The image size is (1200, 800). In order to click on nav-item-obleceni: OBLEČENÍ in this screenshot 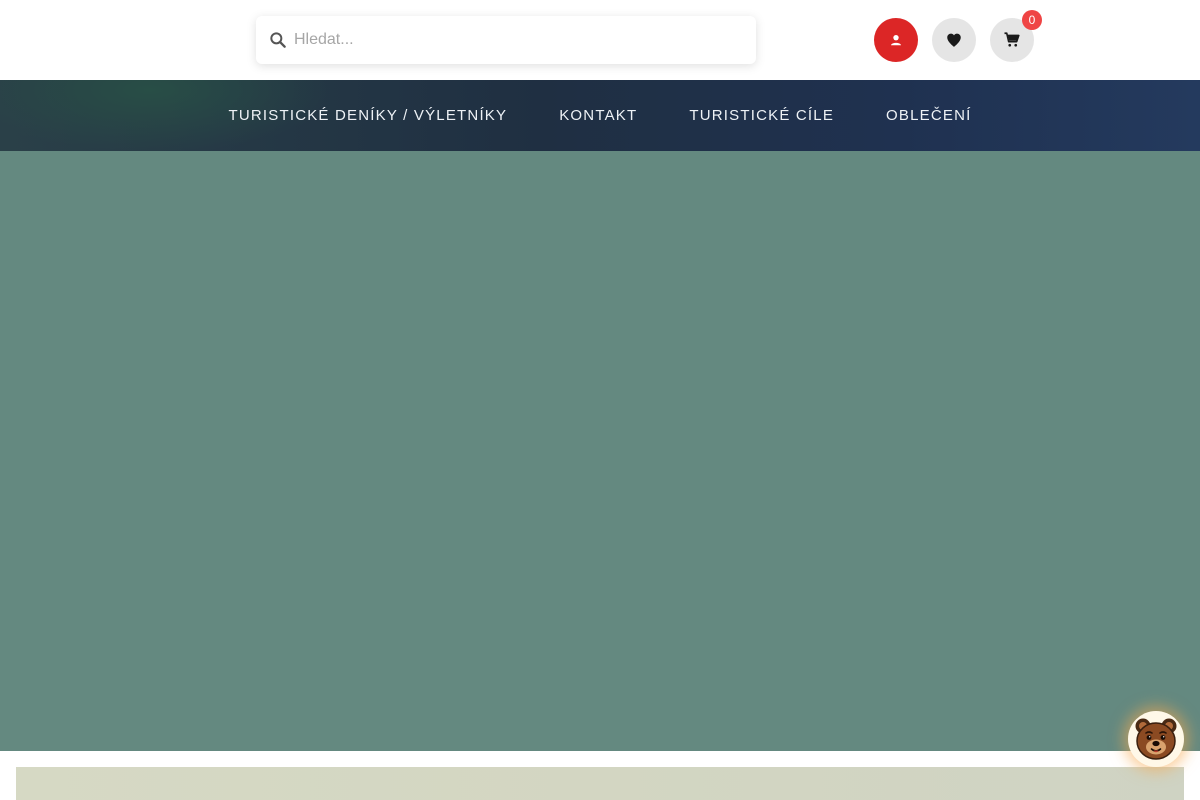, I will do `click(928, 115)`.